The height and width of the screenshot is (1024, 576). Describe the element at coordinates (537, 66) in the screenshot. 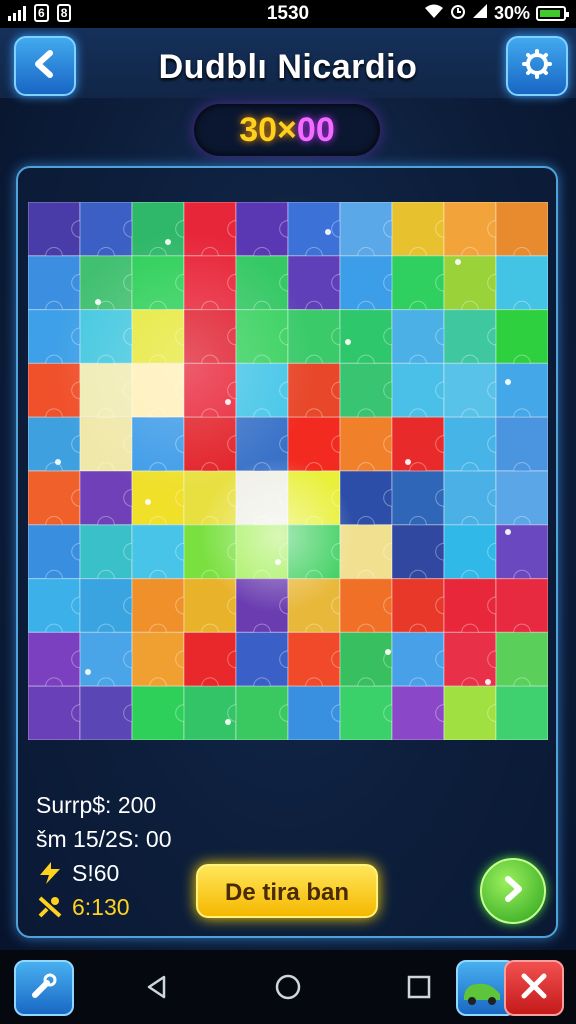

I see `settings-button` at that location.